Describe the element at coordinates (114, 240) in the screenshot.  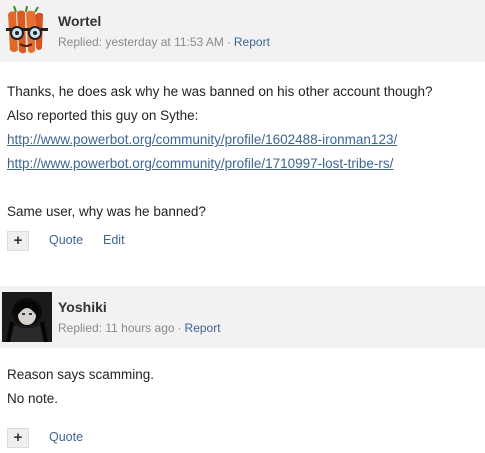
I see `edit-button: Edit` at that location.